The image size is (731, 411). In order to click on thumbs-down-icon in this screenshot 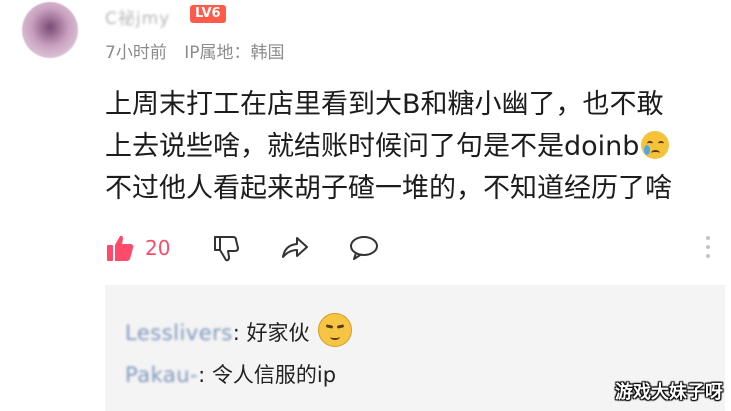, I will do `click(226, 248)`.